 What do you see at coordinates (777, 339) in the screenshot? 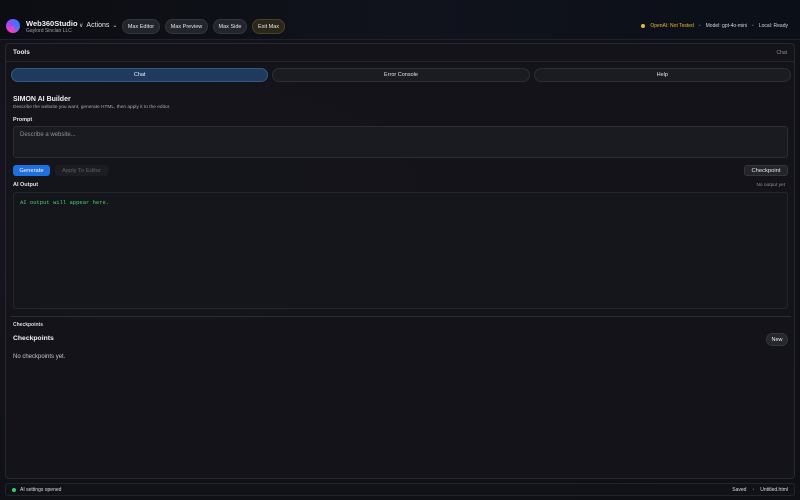
I see `new-checkpoint-button: New` at bounding box center [777, 339].